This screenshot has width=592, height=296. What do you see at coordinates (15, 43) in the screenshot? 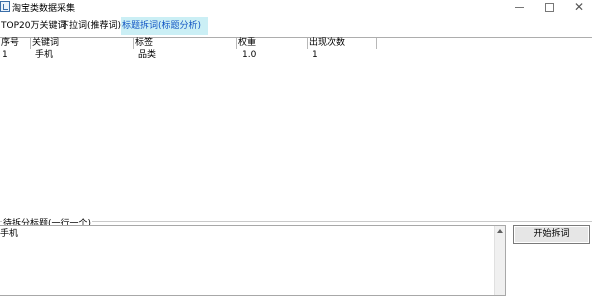
I see `column-header-index: 序号` at bounding box center [15, 43].